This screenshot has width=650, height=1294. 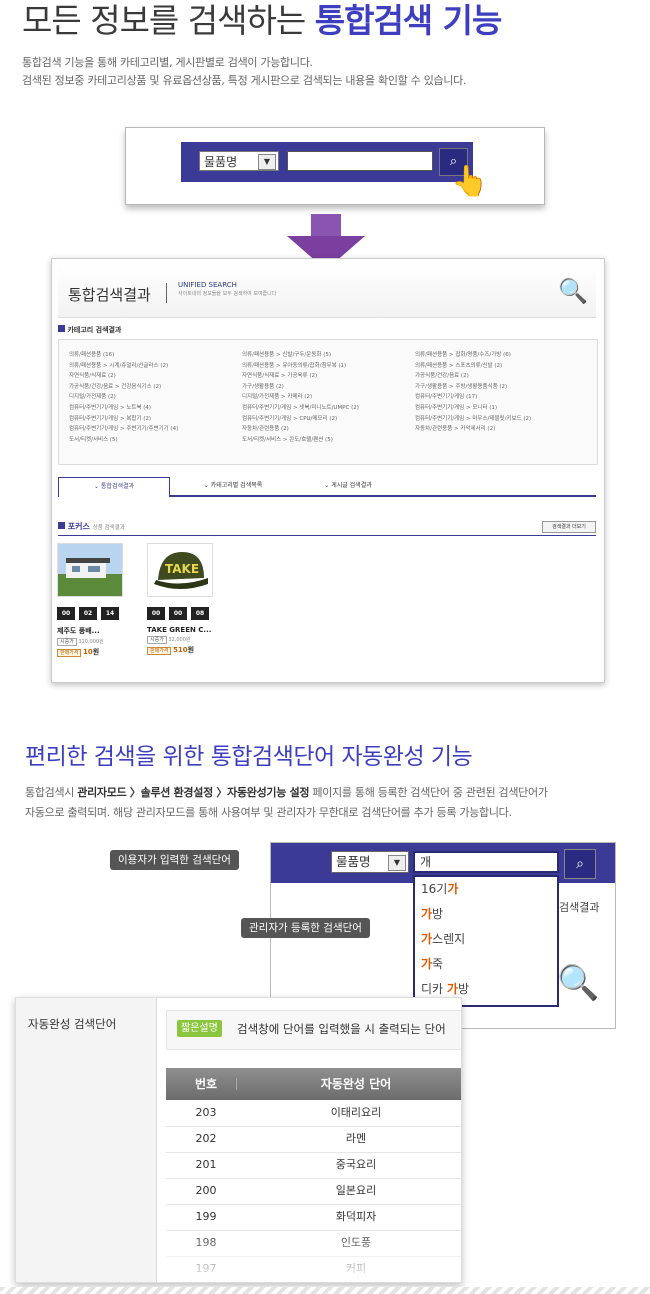 What do you see at coordinates (300, 408) in the screenshot?
I see `category-link: 컴퓨터/주변기기/게임 > 넷북/미니노트/UMPC (2)` at bounding box center [300, 408].